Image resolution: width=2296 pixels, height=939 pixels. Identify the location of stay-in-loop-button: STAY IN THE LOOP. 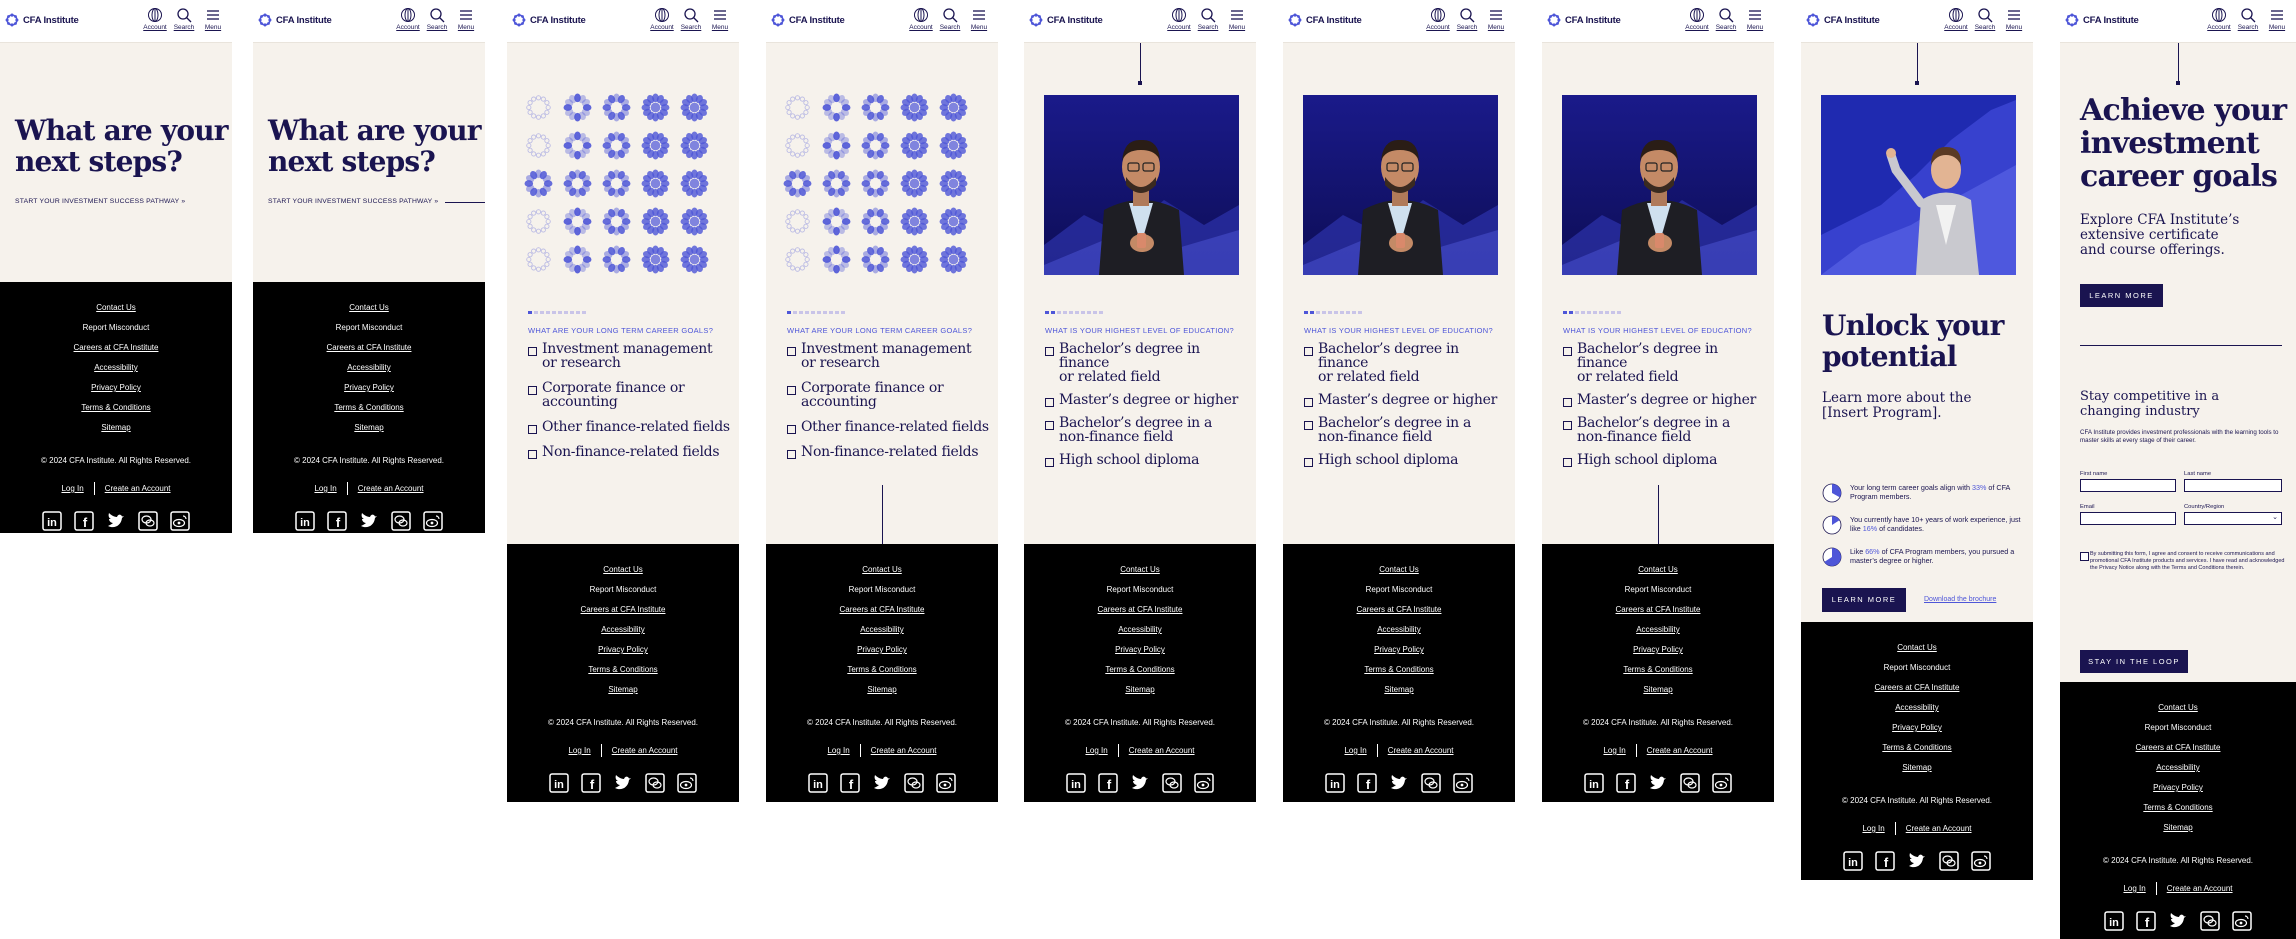
(2134, 661).